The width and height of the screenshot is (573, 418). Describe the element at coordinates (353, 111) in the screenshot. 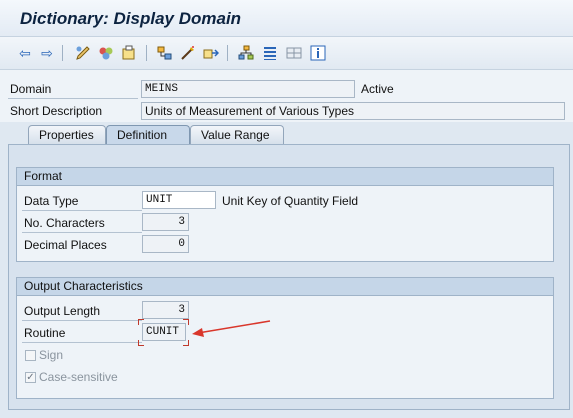

I see `short-description-field: Units of Measurement of Various Types` at that location.